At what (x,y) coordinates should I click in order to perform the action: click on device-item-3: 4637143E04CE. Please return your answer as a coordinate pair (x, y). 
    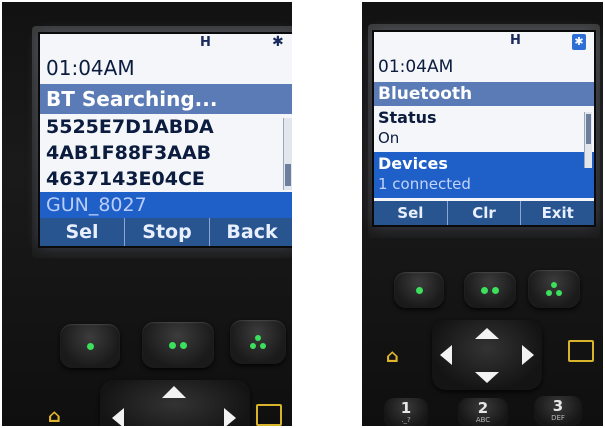
    Looking at the image, I should click on (166, 179).